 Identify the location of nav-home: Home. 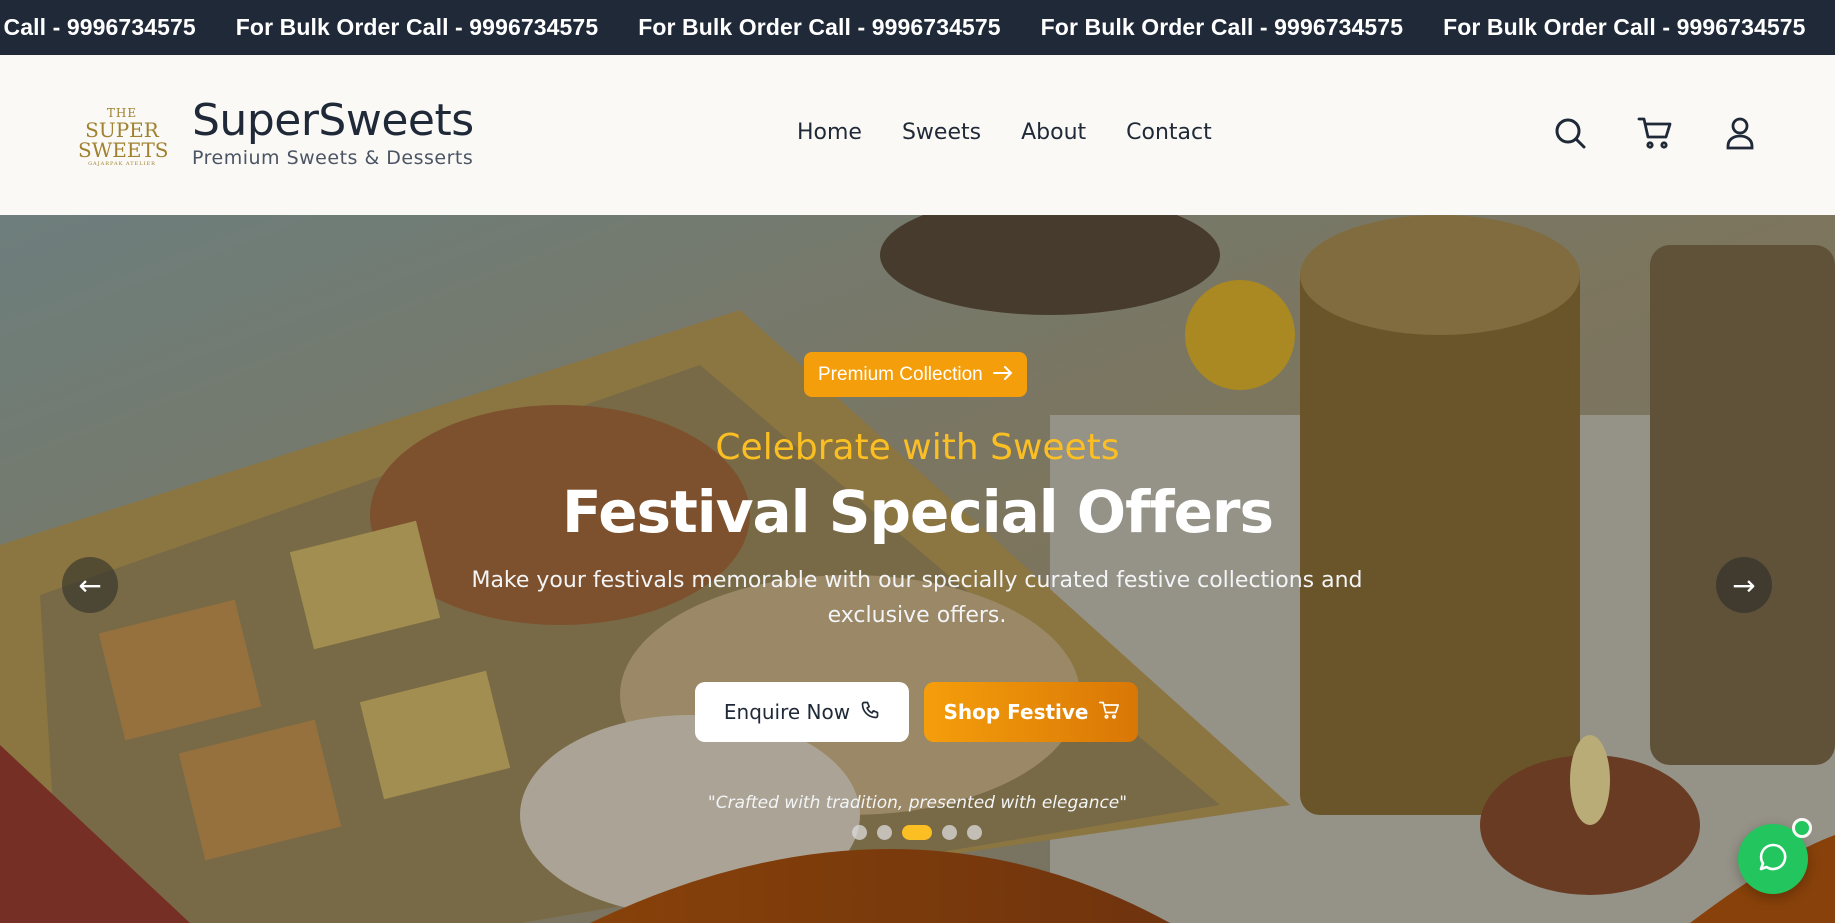
(829, 132).